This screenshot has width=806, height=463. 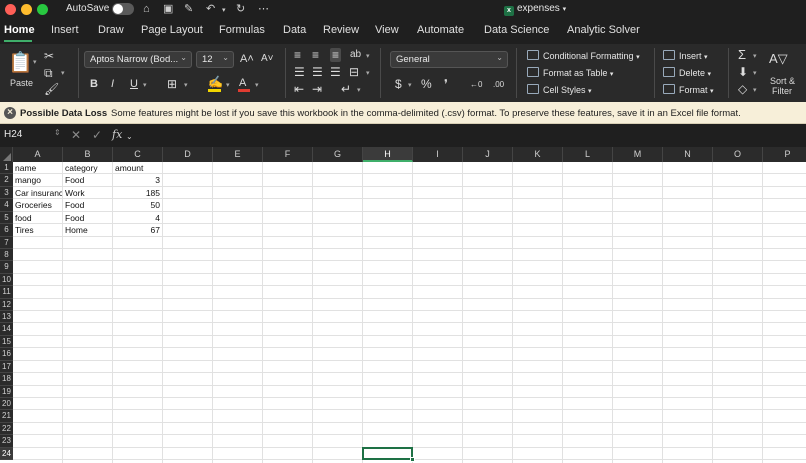 What do you see at coordinates (294, 30) in the screenshot?
I see `tab-data: Data` at bounding box center [294, 30].